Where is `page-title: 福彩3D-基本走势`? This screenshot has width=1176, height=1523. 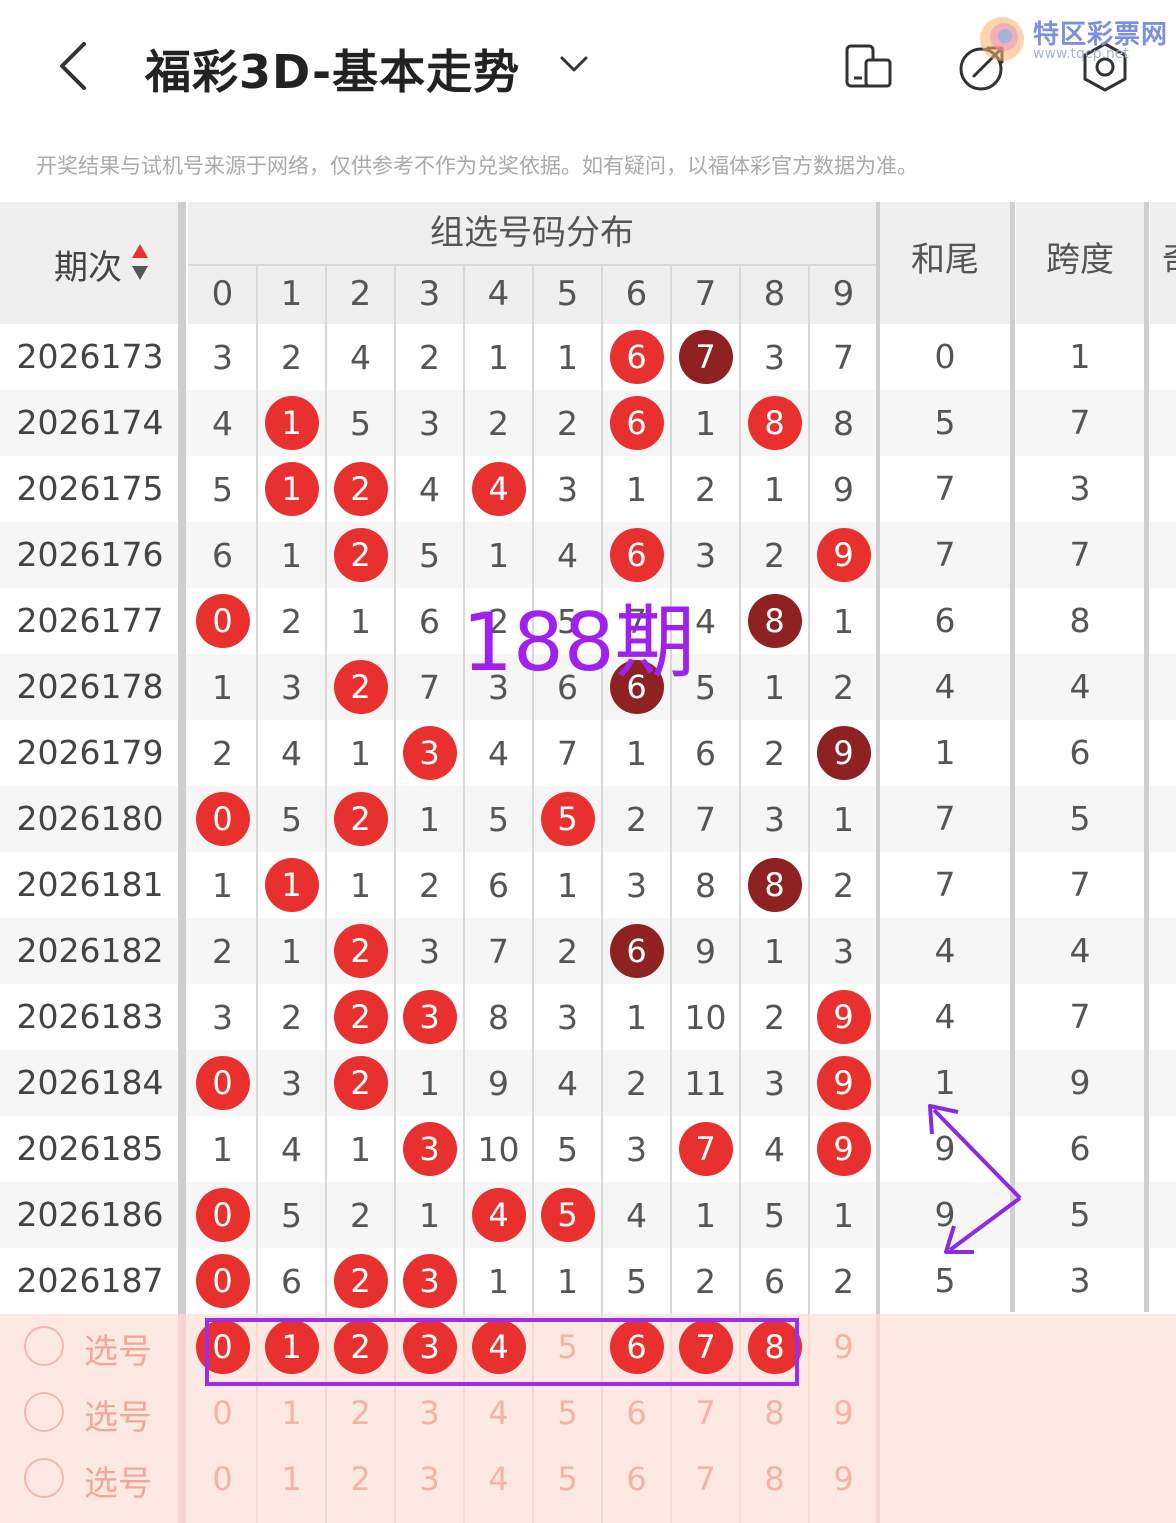 page-title: 福彩3D-基本走势 is located at coordinates (332, 69).